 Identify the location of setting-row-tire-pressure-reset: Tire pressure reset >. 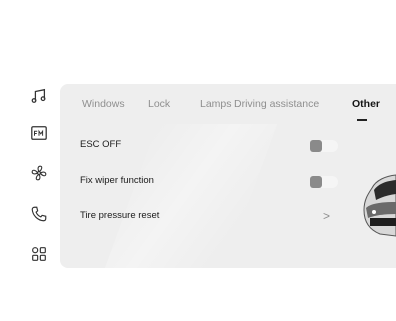
(215, 217).